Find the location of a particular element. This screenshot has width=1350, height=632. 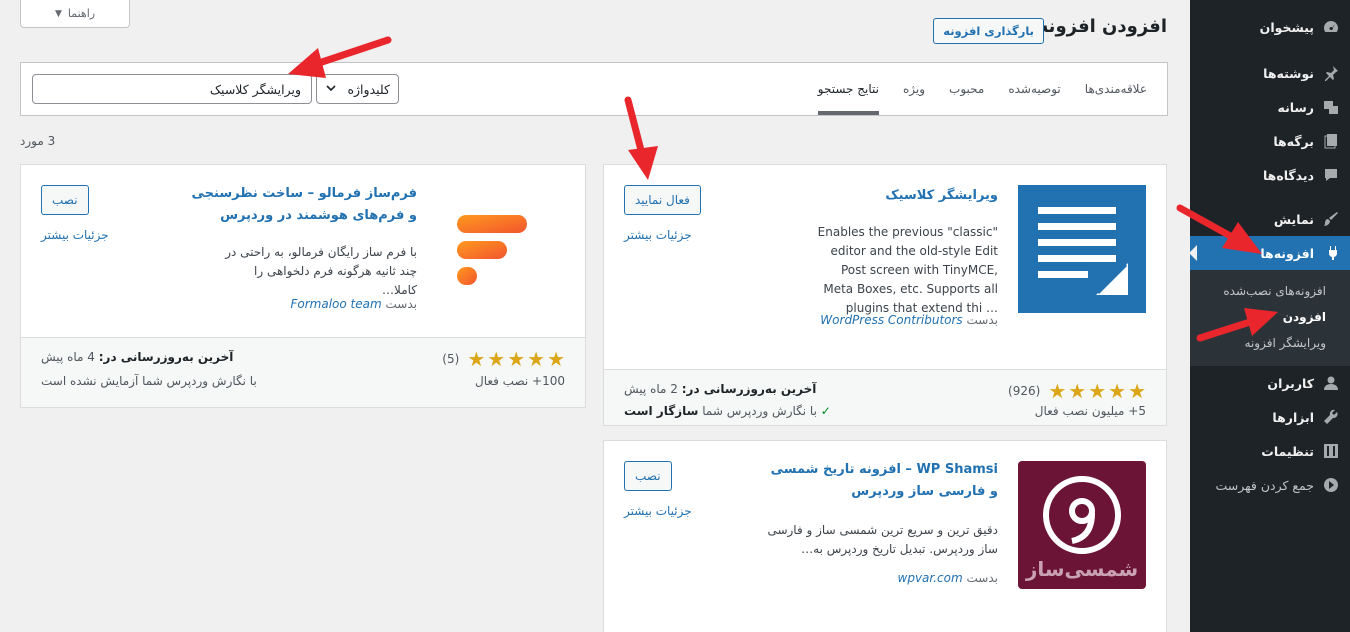

compat-text: با نگارش وردپرس شما آزمایش نشده است is located at coordinates (149, 381).